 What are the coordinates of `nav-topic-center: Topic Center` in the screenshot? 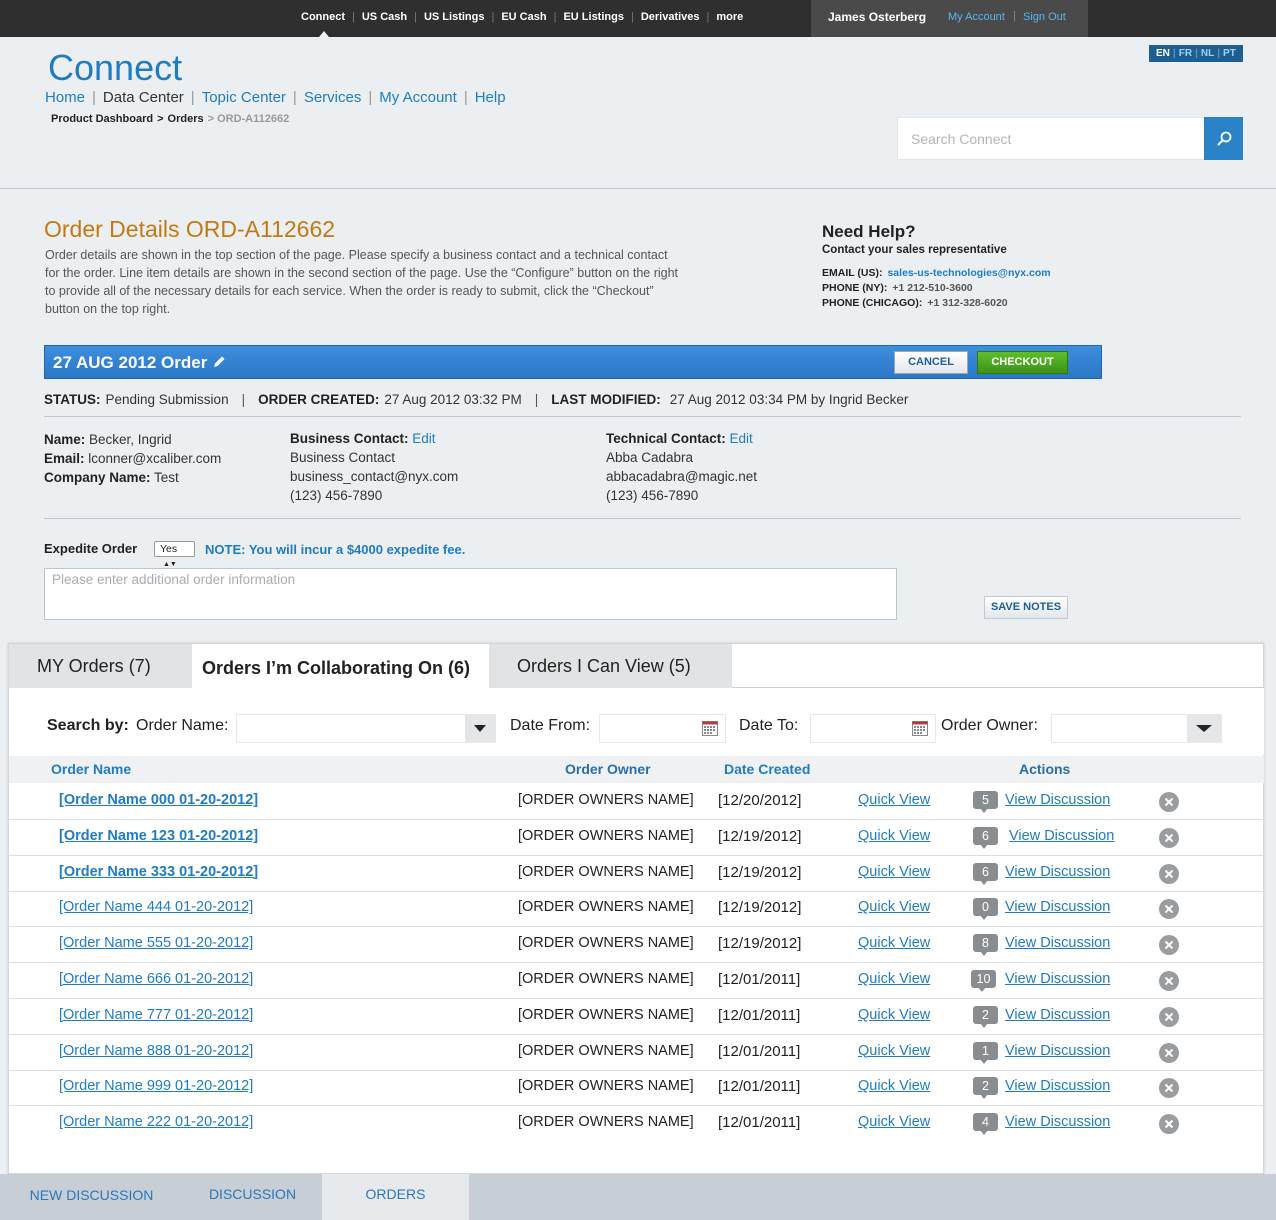 It's located at (244, 97).